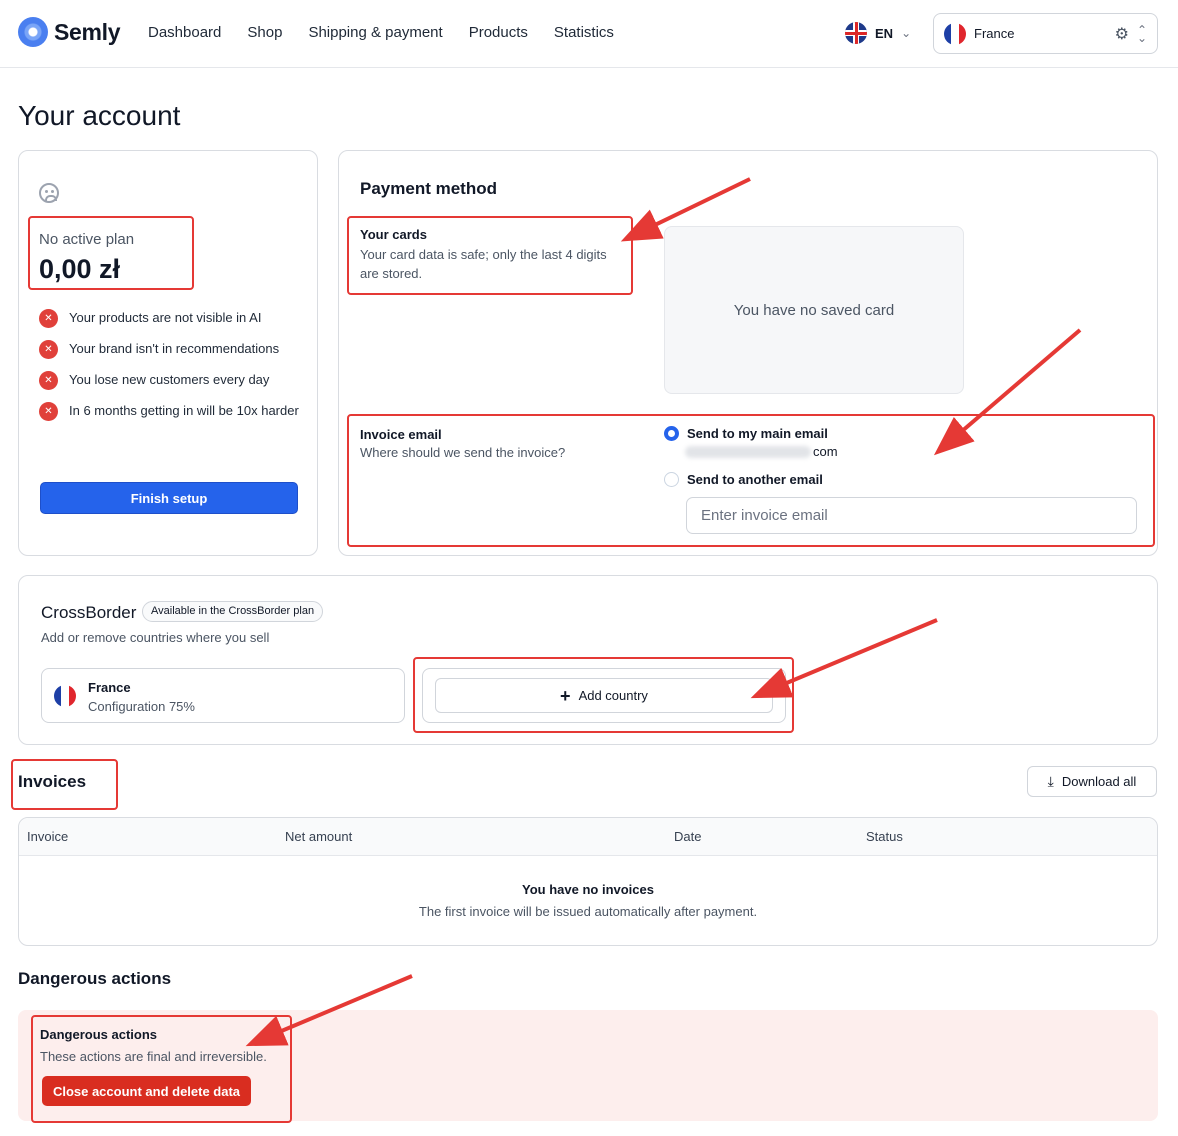 Image resolution: width=1178 pixels, height=1136 pixels. I want to click on dangerous-actions-heading: Dangerous actions, so click(95, 978).